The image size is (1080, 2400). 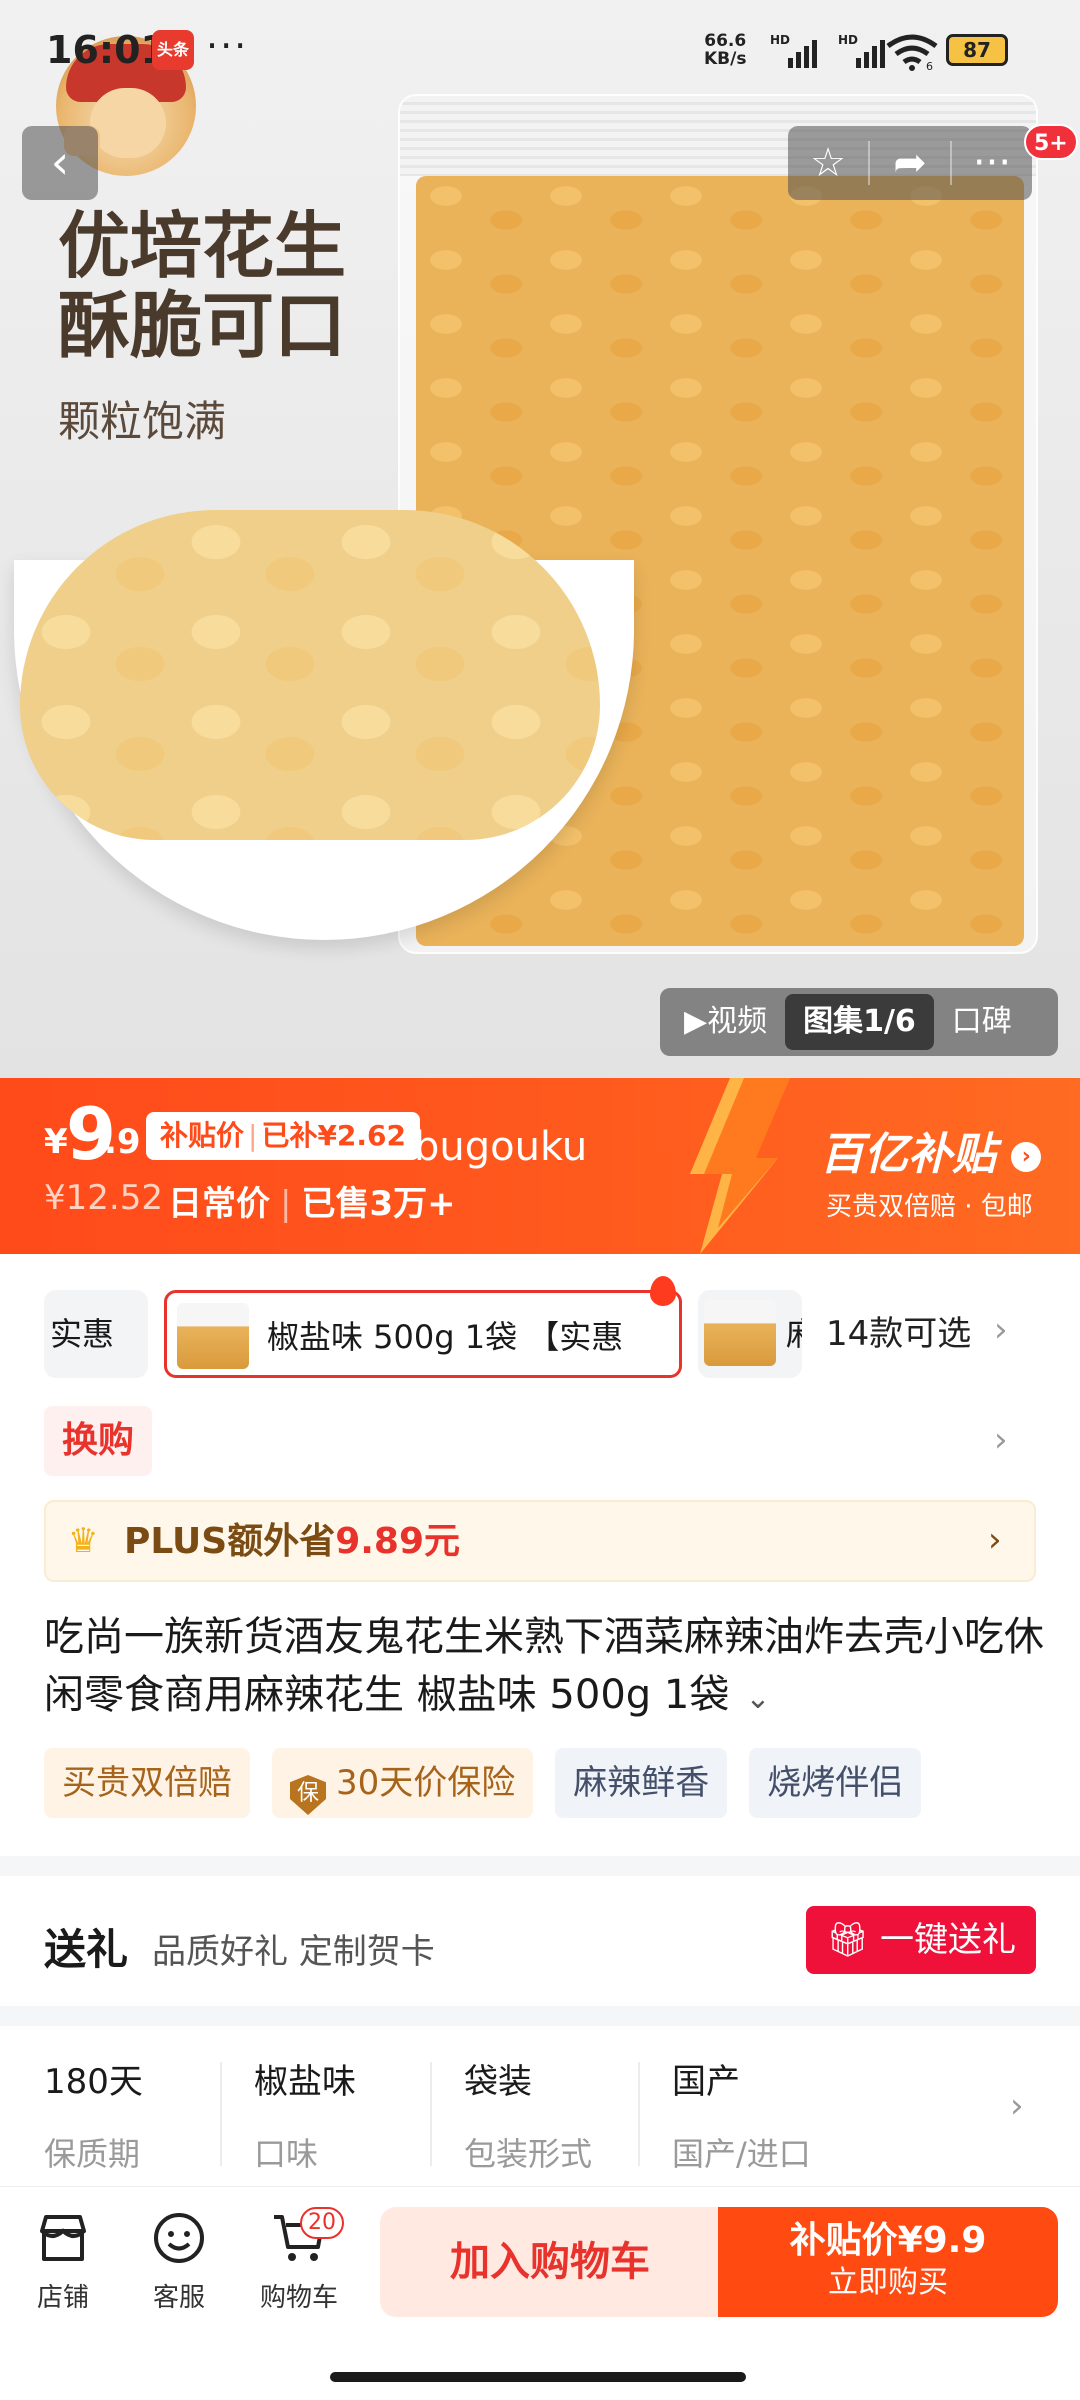 I want to click on tab-gallery: 图集1/6, so click(x=859, y=1022).